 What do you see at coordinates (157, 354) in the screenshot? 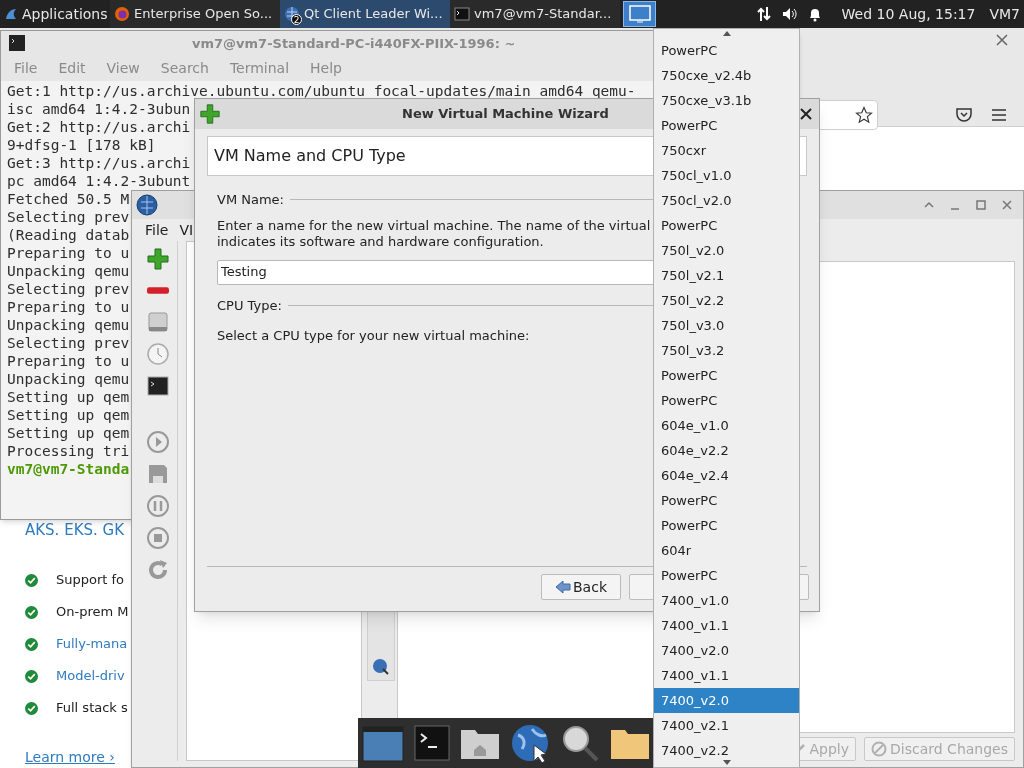
I see `clock-icon` at bounding box center [157, 354].